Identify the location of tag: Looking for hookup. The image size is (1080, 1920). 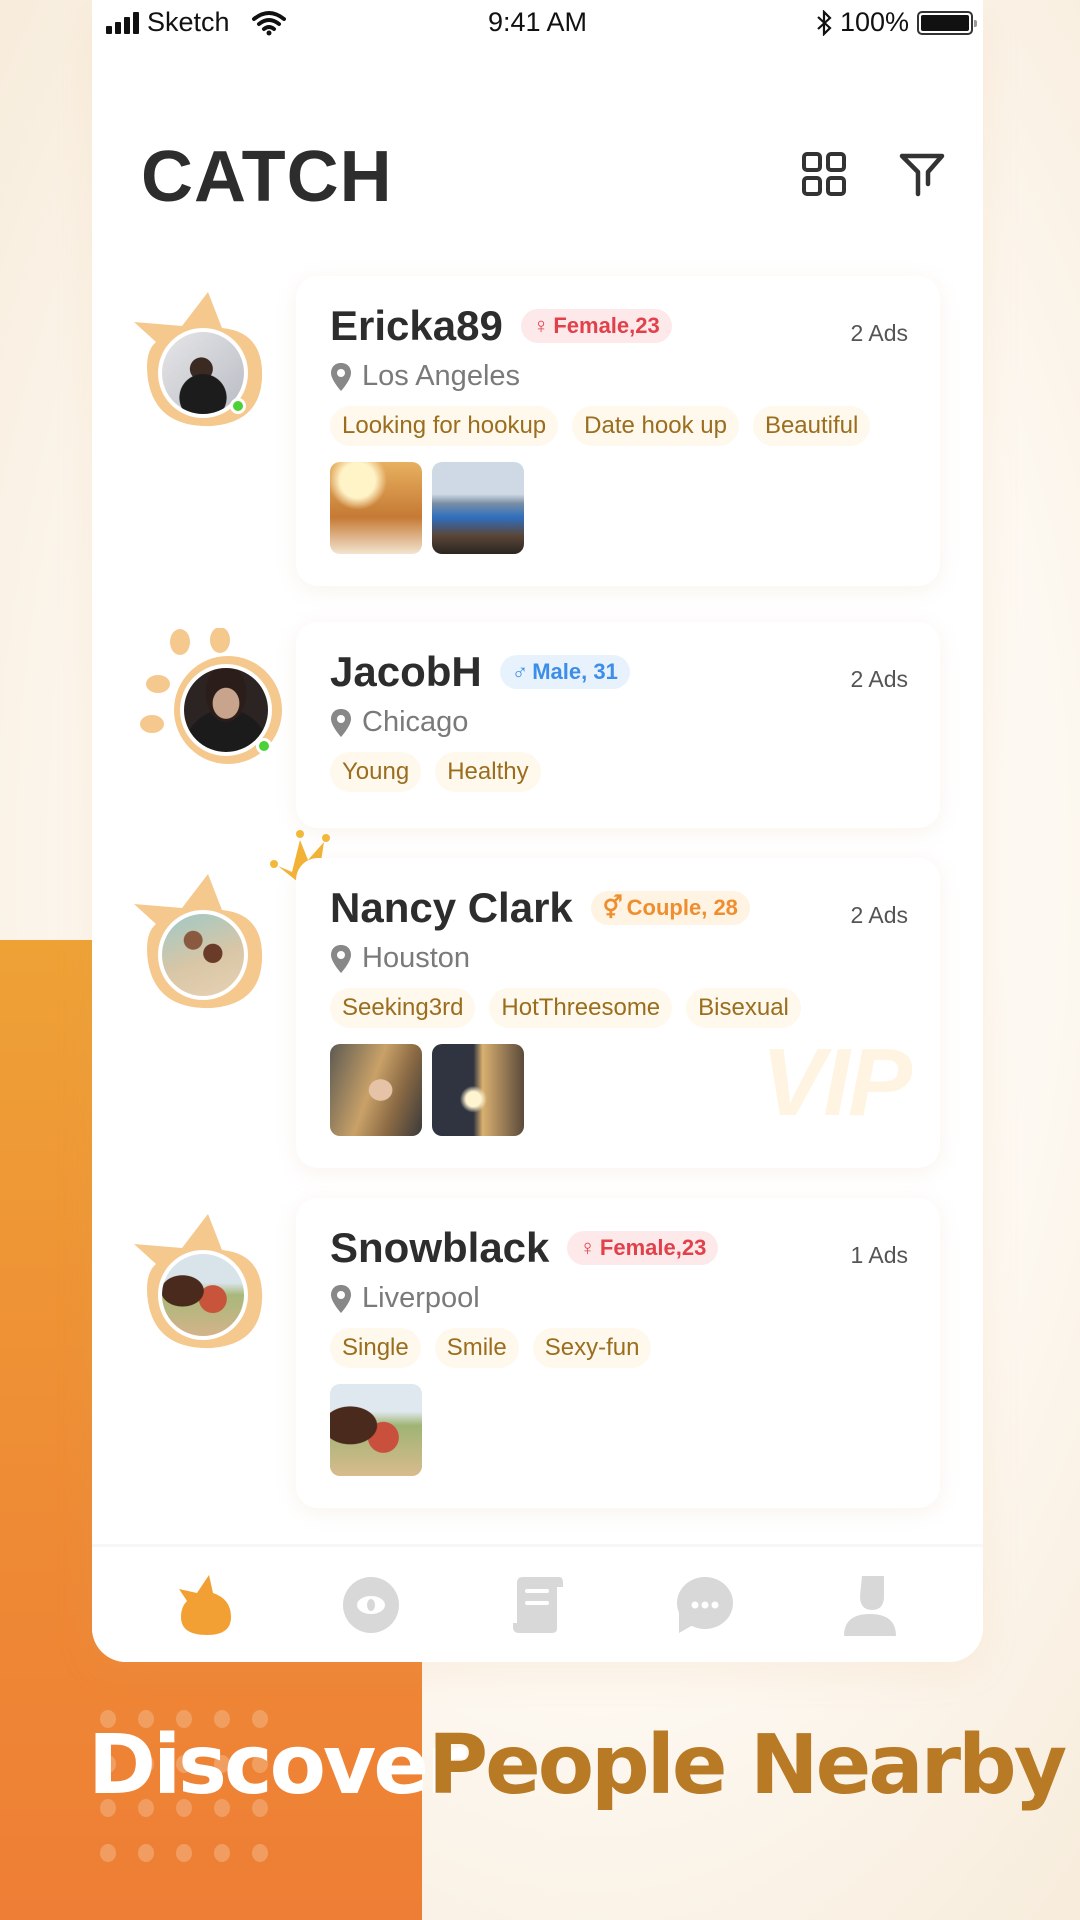
(444, 426).